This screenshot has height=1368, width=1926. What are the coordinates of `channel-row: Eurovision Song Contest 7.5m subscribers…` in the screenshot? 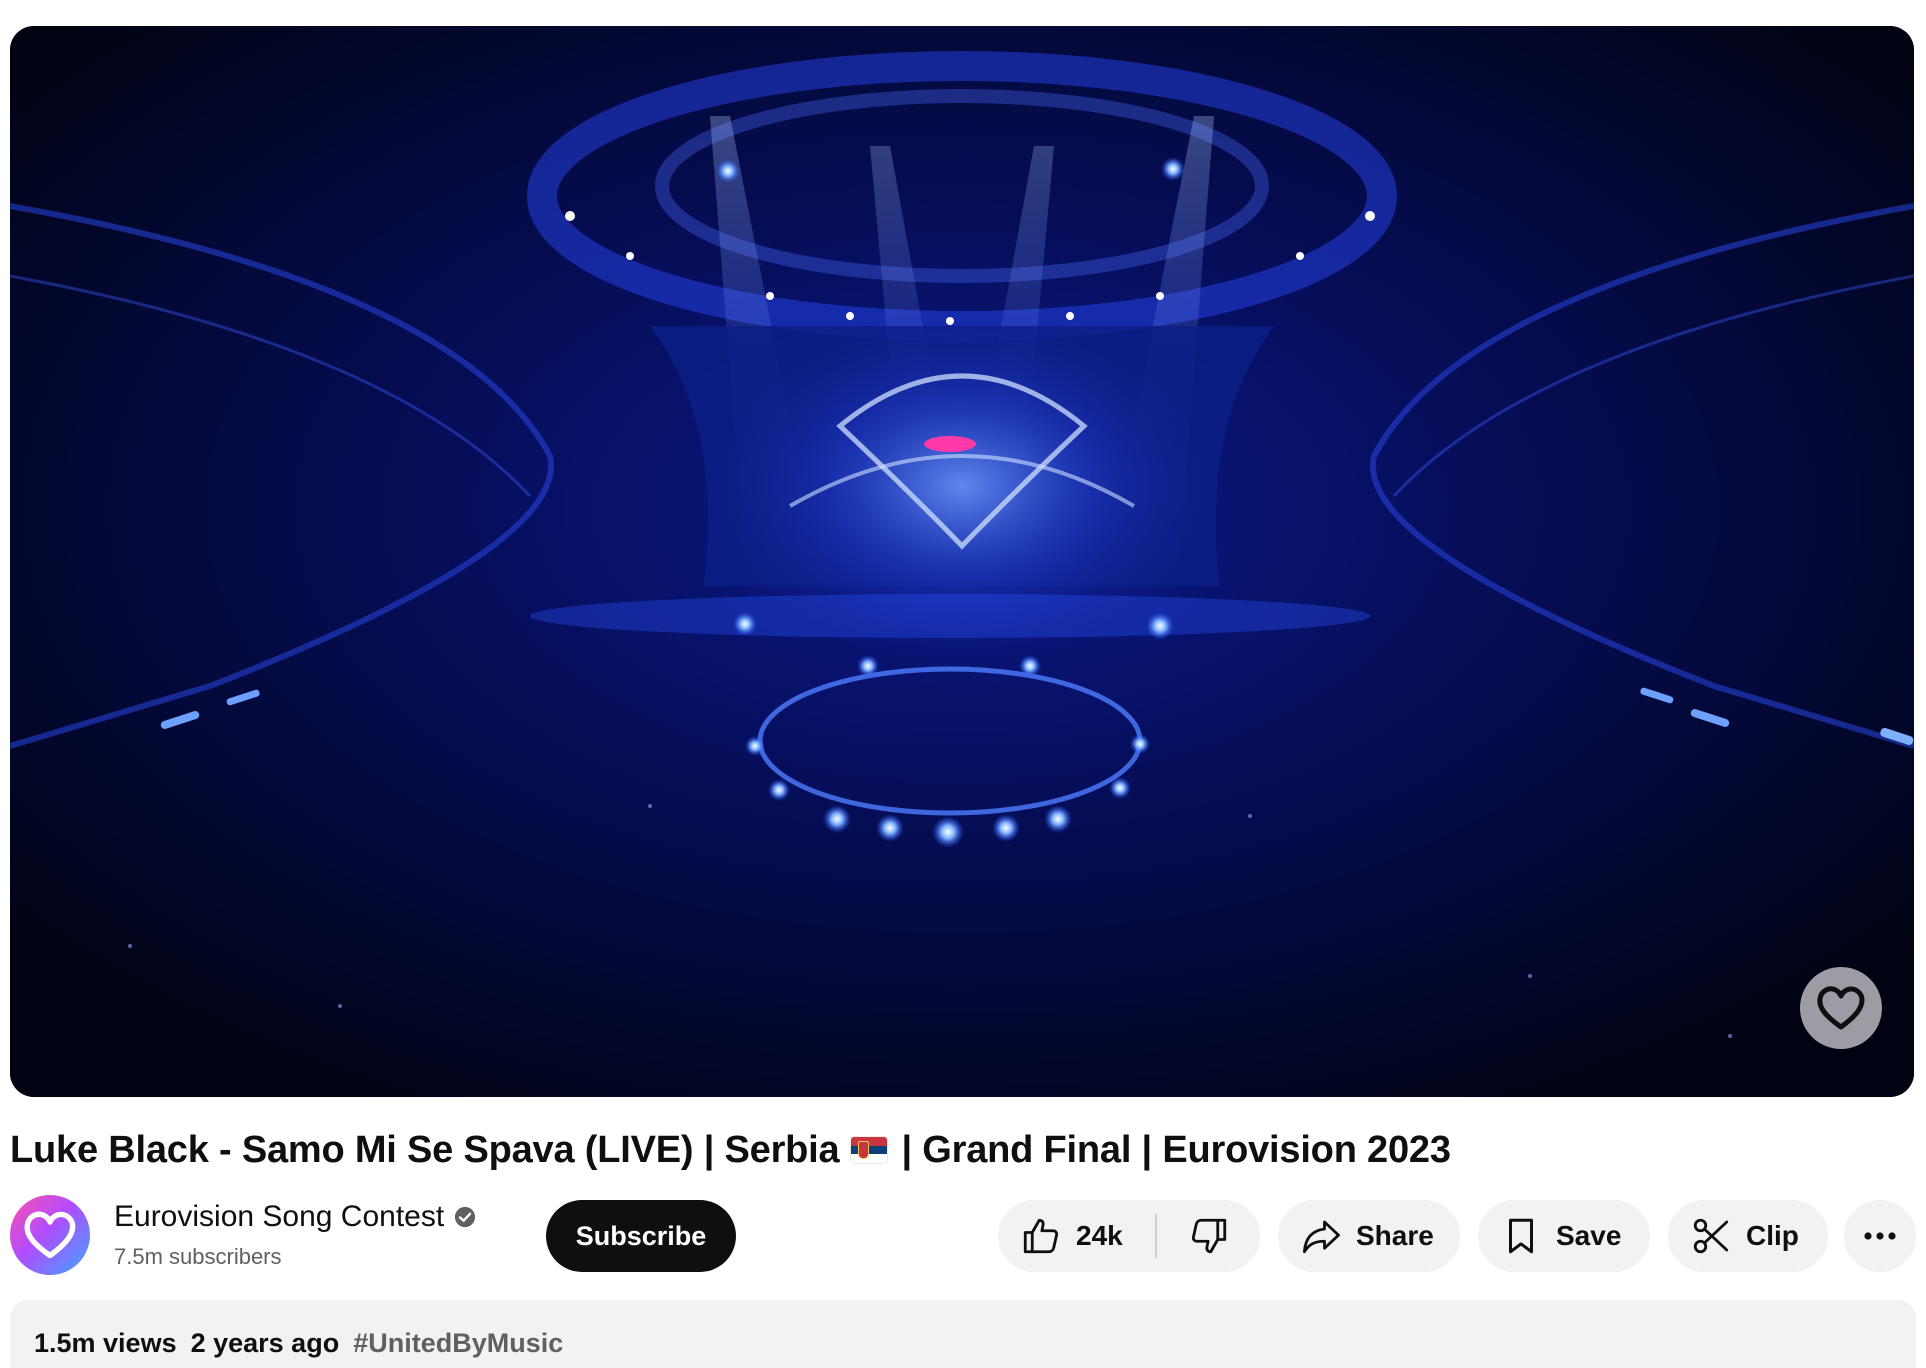 It's located at (963, 1234).